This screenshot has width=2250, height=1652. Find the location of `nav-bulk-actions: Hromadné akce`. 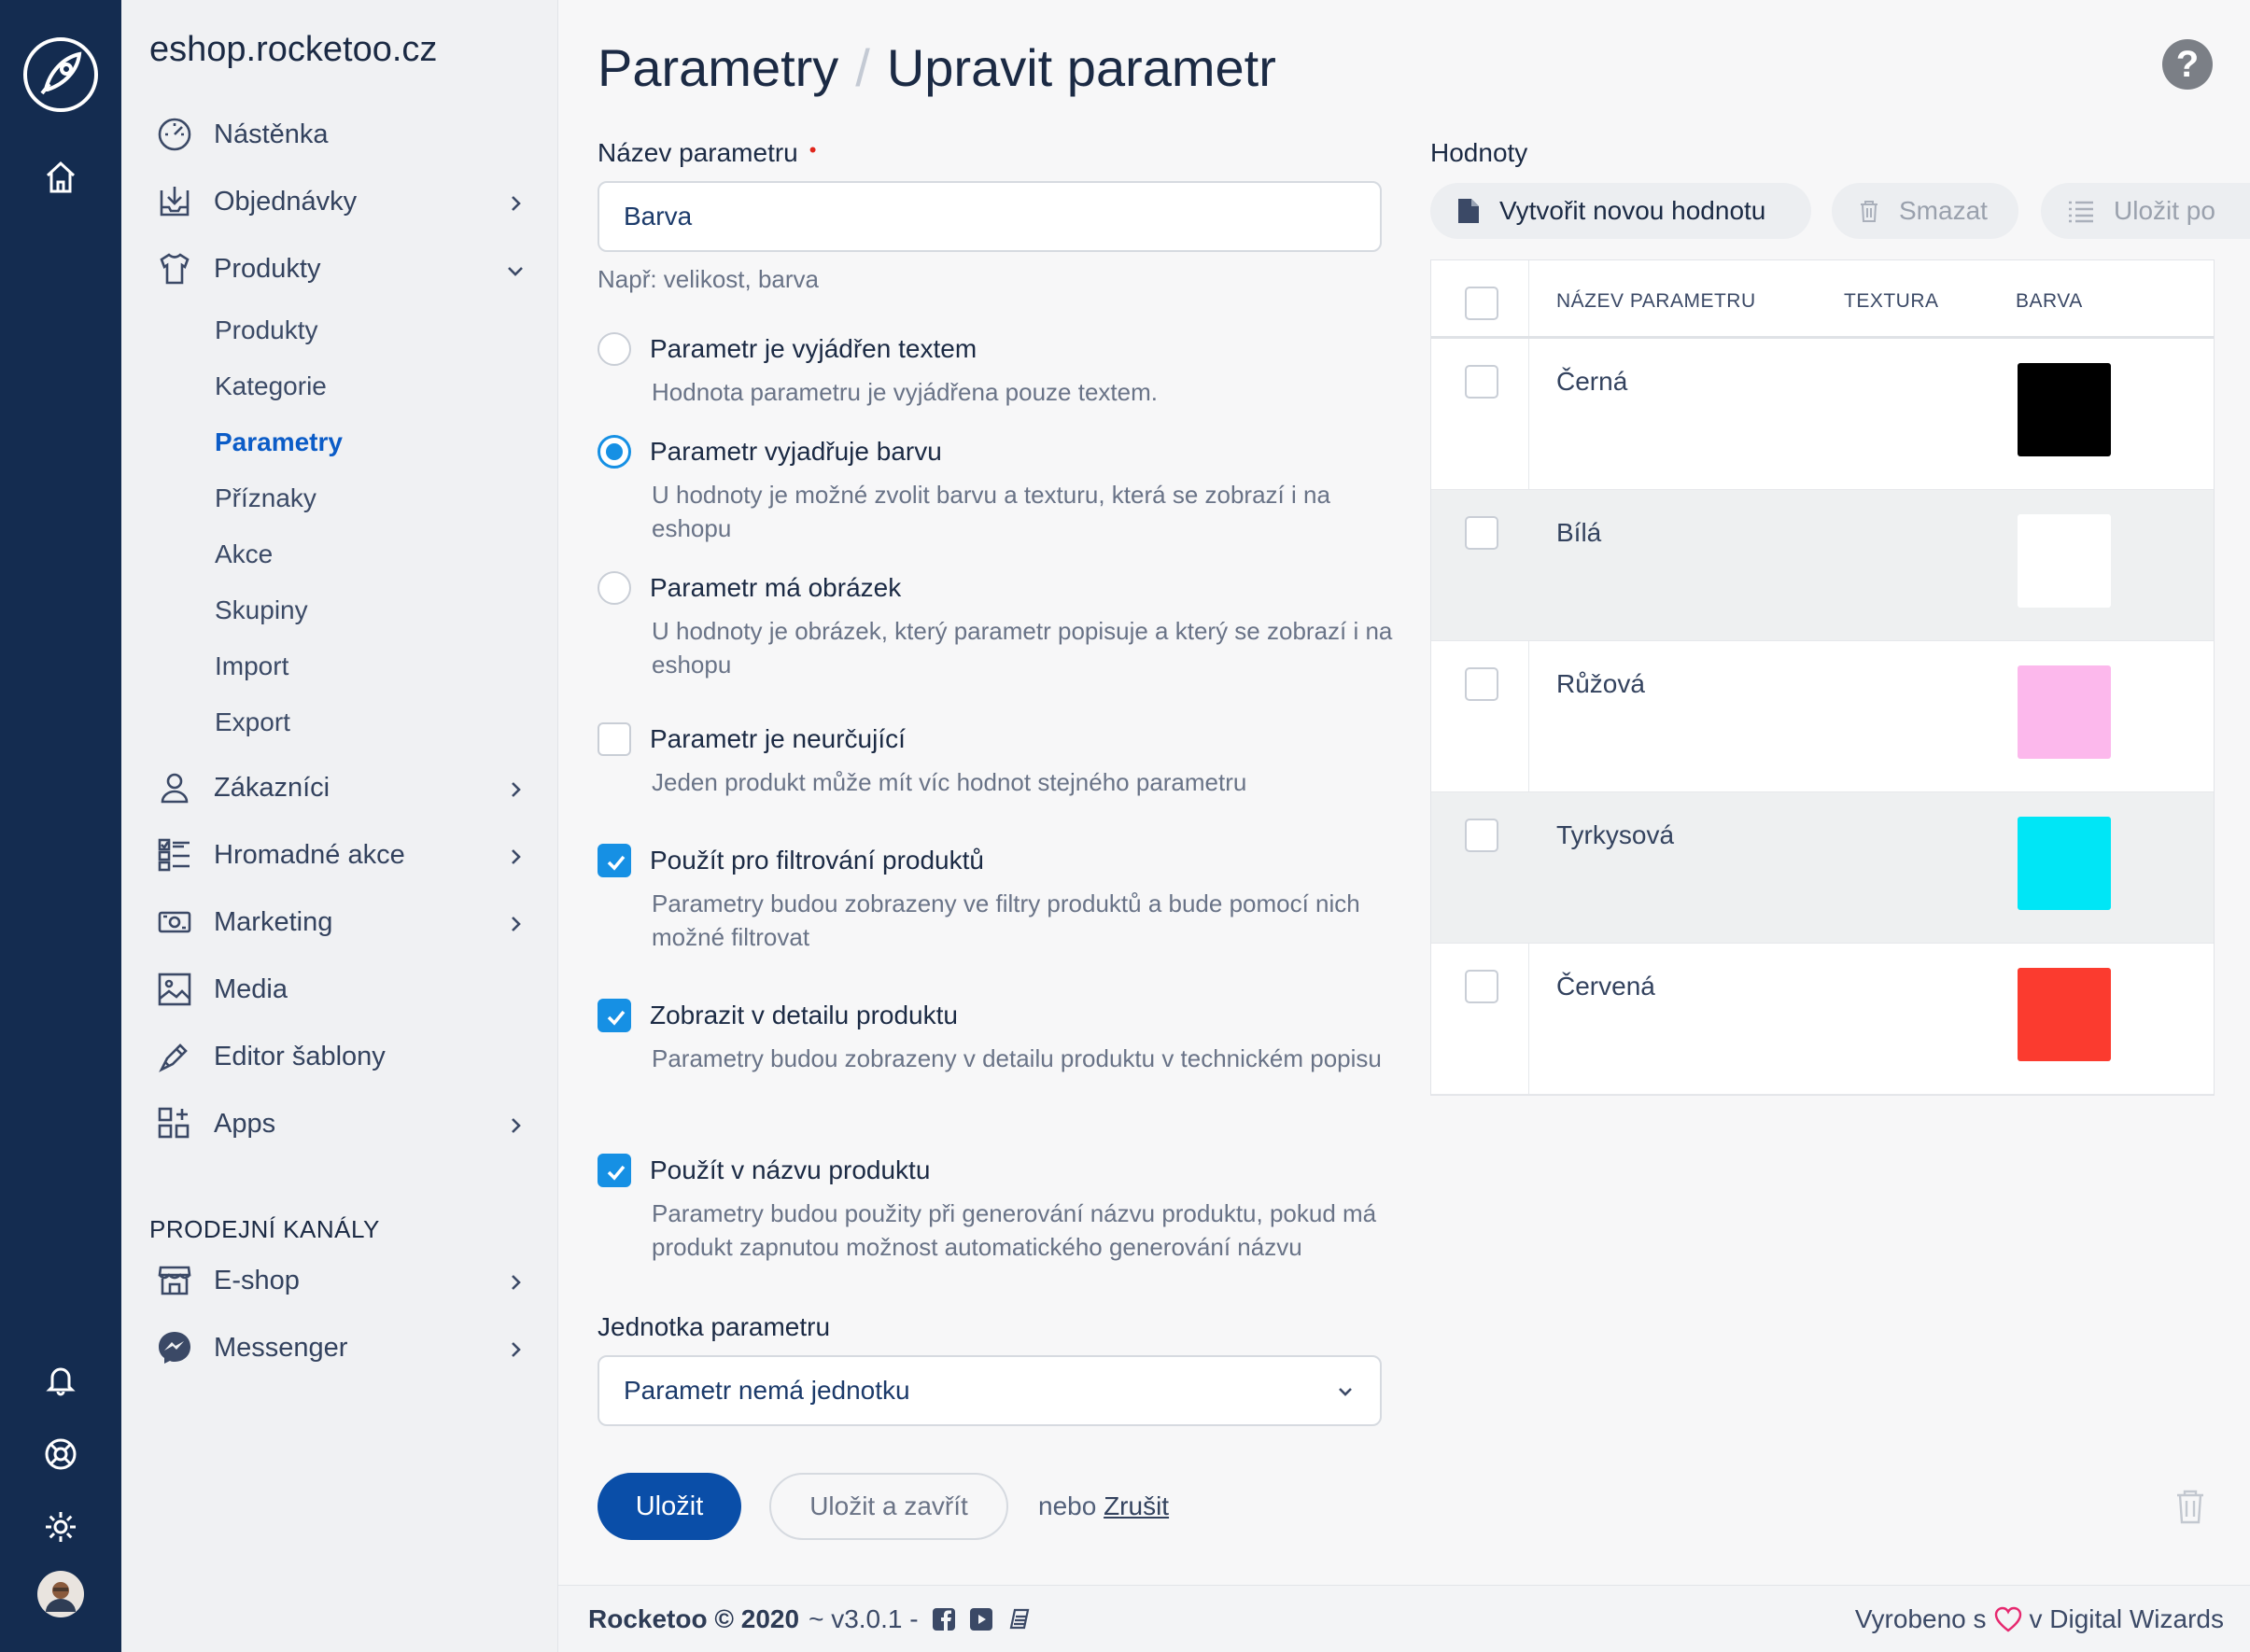

nav-bulk-actions: Hromadné akce is located at coordinates (346, 855).